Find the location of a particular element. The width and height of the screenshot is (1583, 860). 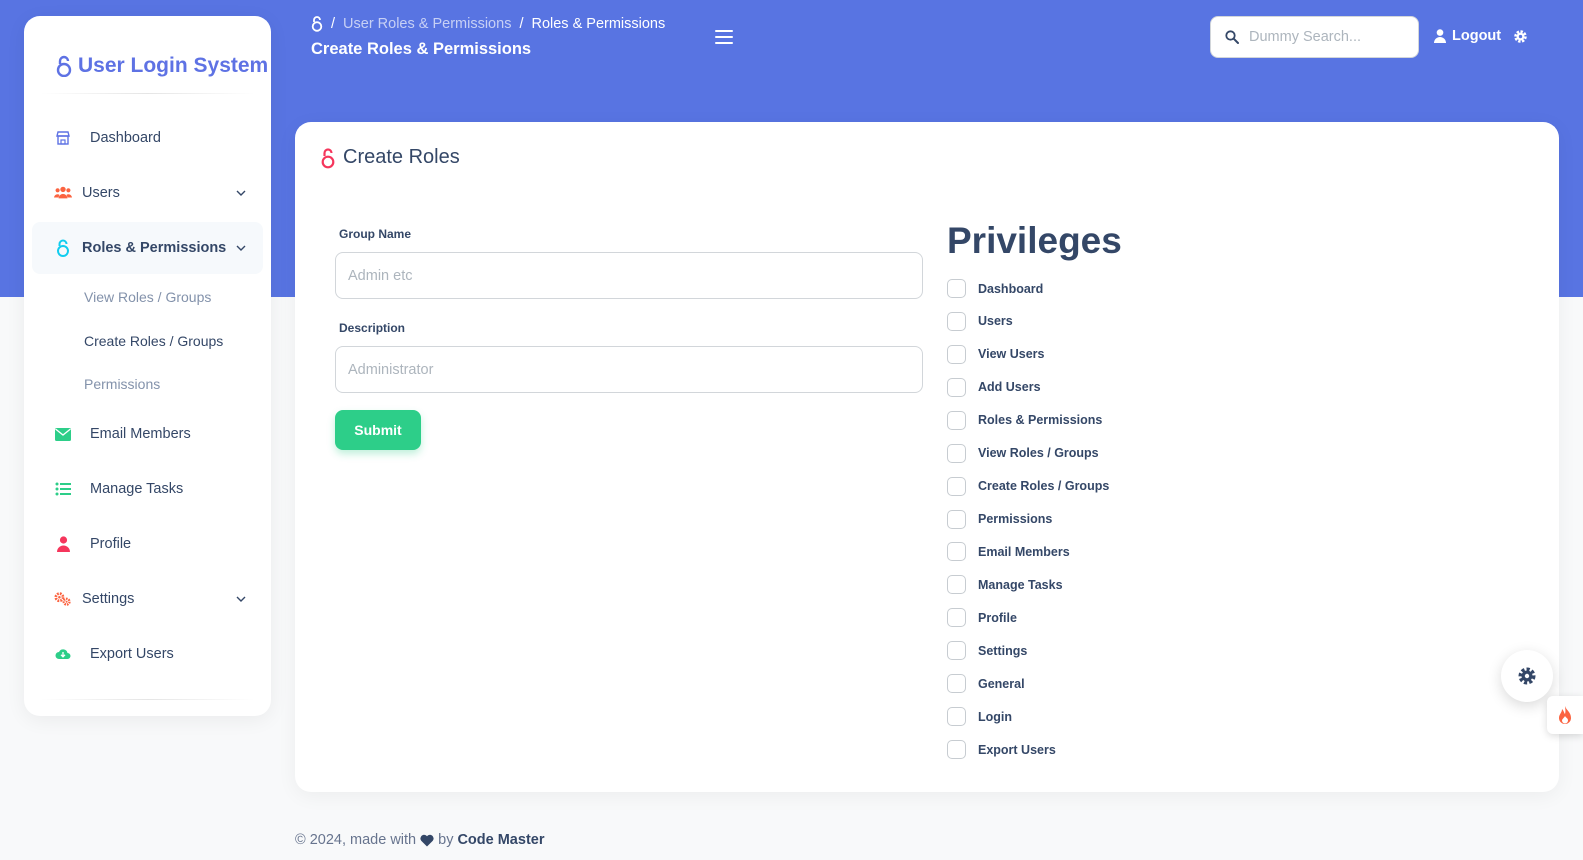

sidebar-item-roles-permissions: Roles & Permissions is located at coordinates (147, 248).